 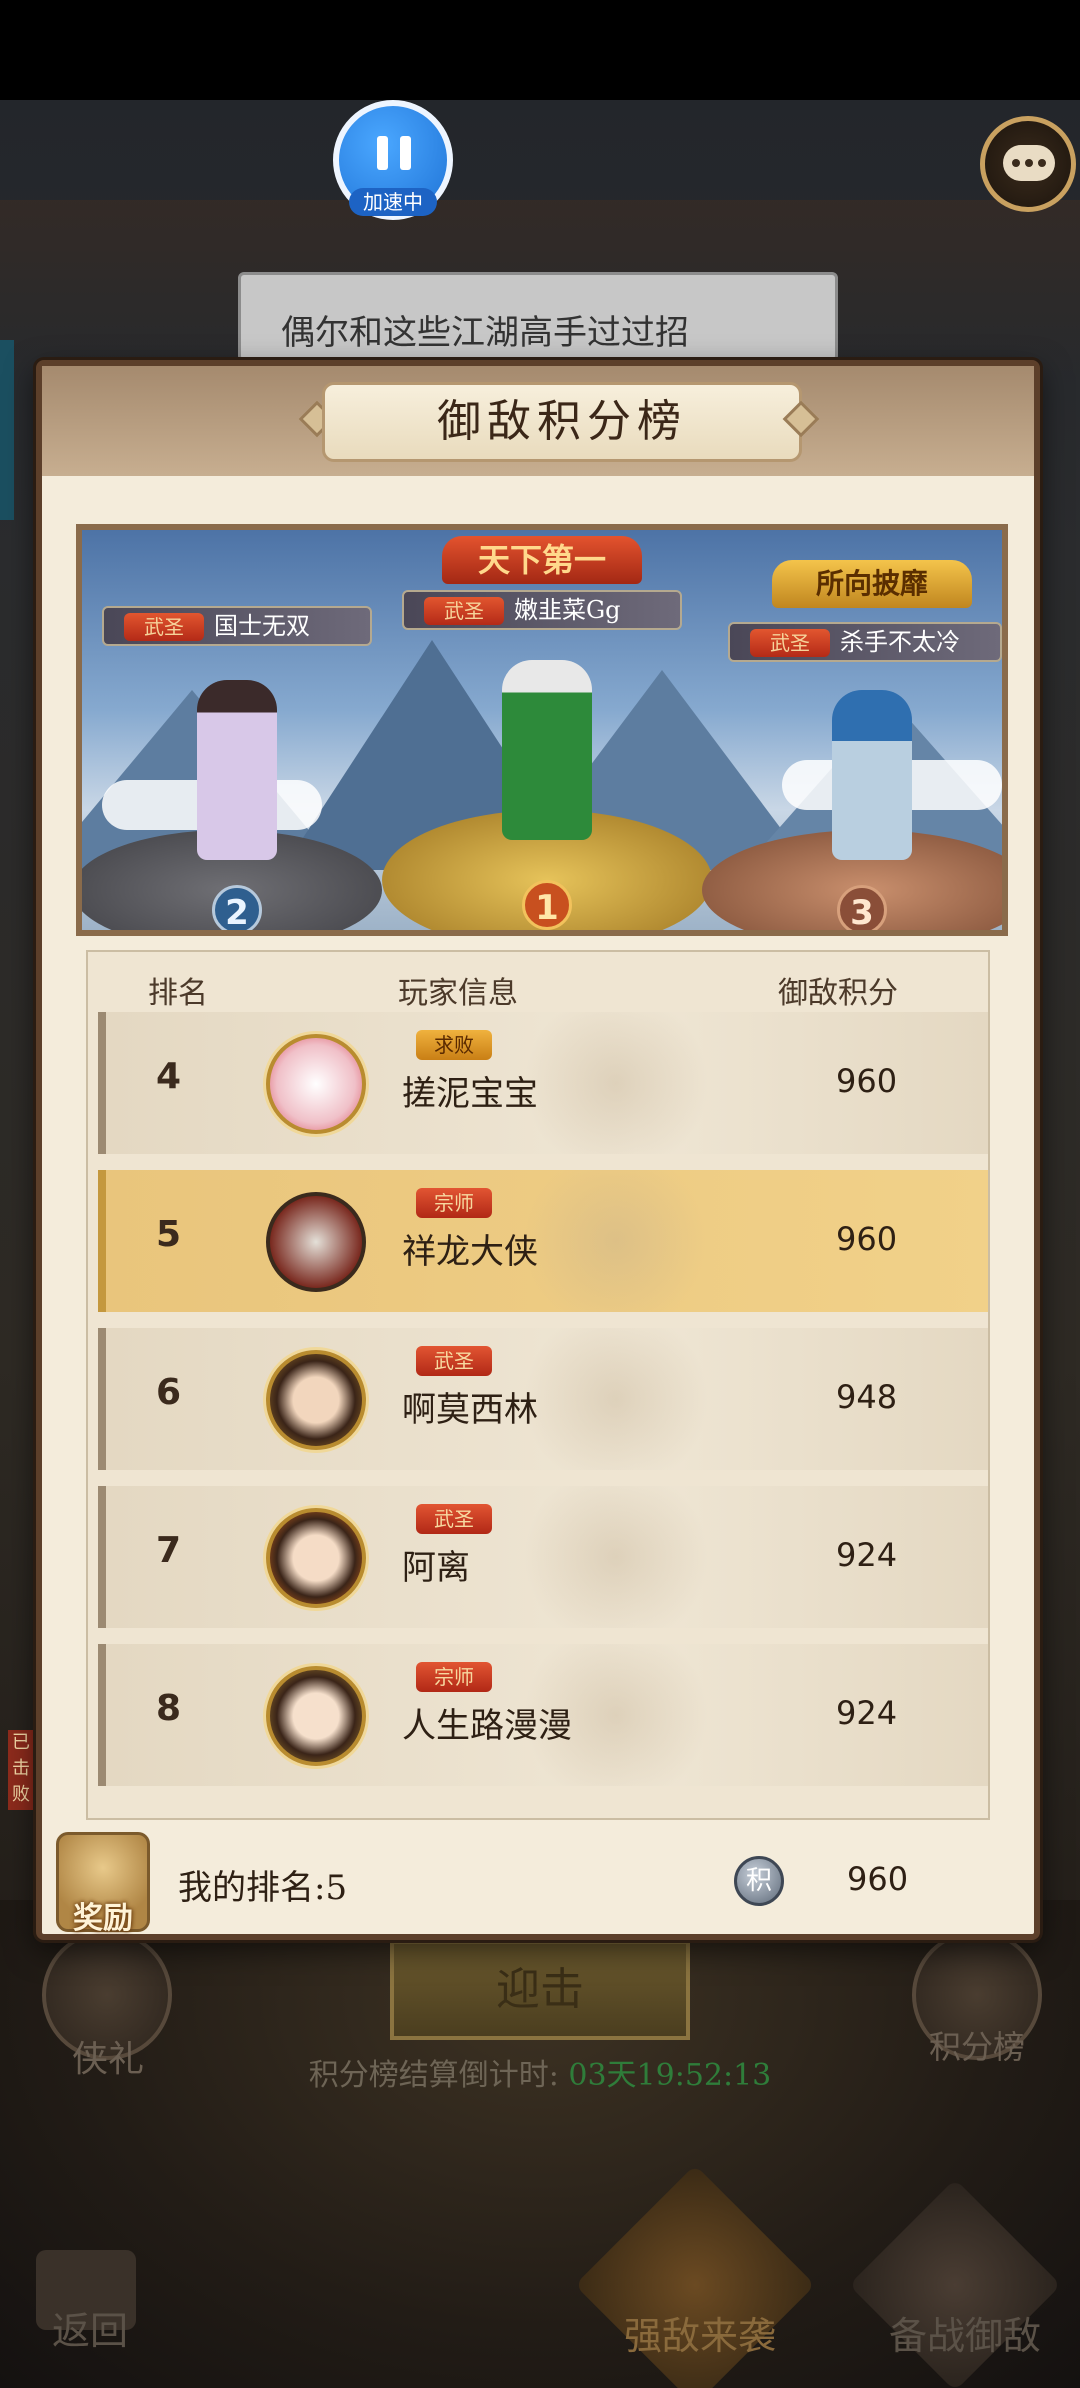 What do you see at coordinates (542, 560) in the screenshot?
I see `crown-first: 天下第一` at bounding box center [542, 560].